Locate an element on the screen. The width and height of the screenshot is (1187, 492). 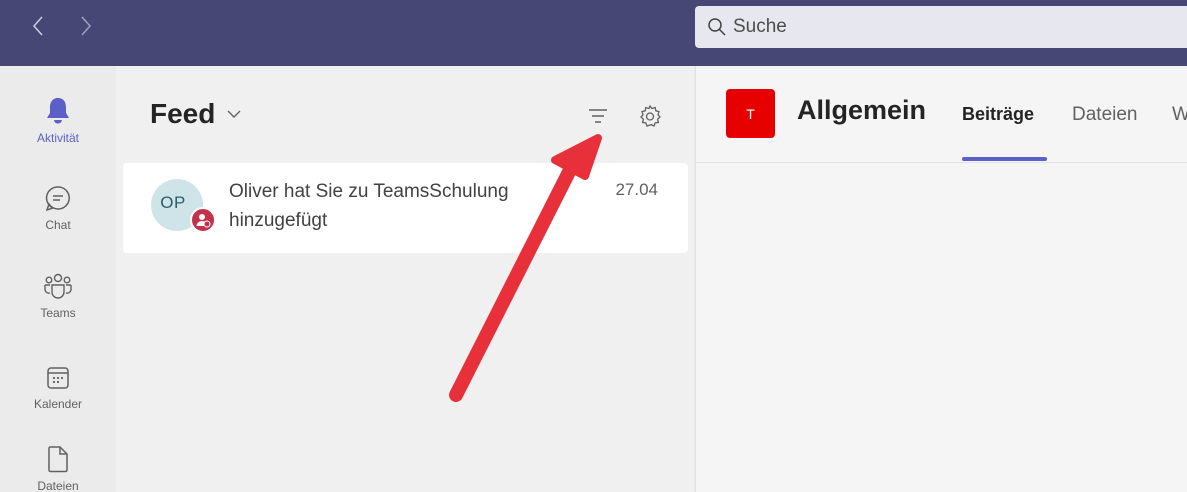
app-bar-label: Teams is located at coordinates (58, 313).